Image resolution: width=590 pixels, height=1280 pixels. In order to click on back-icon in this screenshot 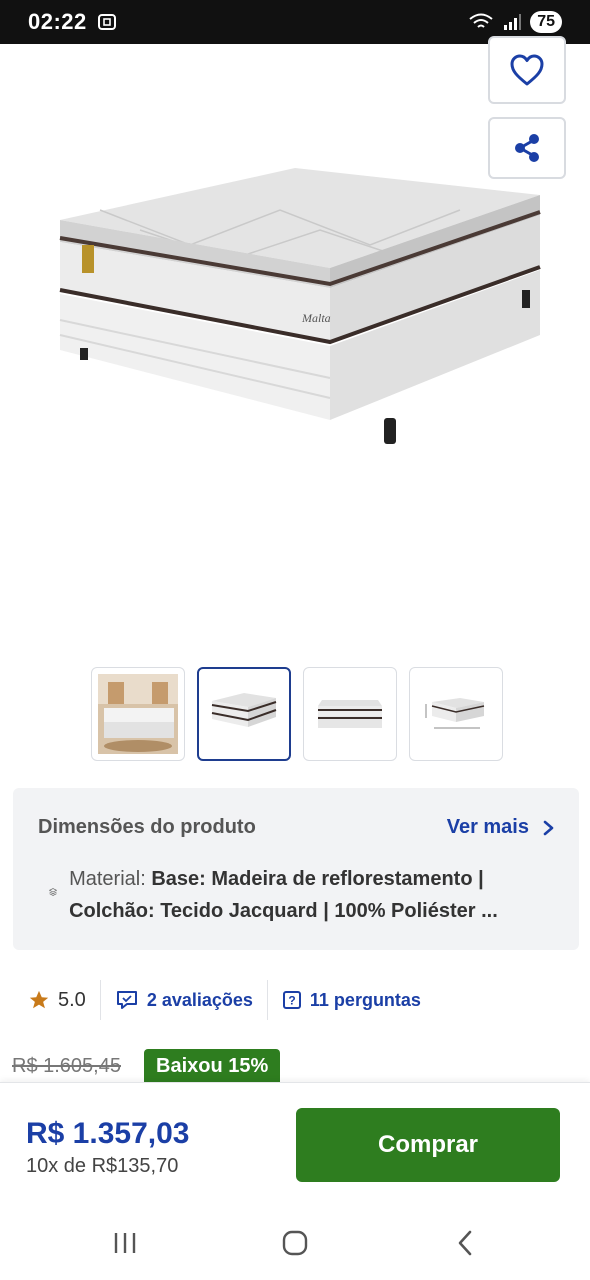, I will do `click(465, 1243)`.